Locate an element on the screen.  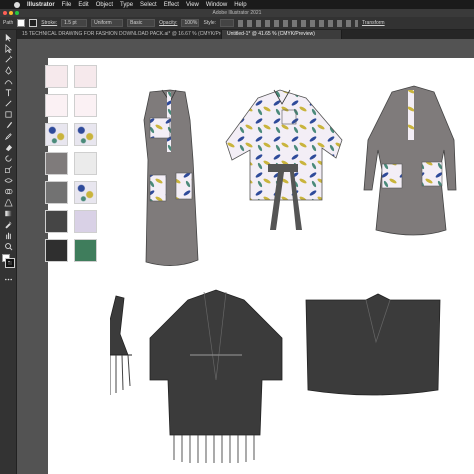
pencil-icon is located at coordinates (8, 136).